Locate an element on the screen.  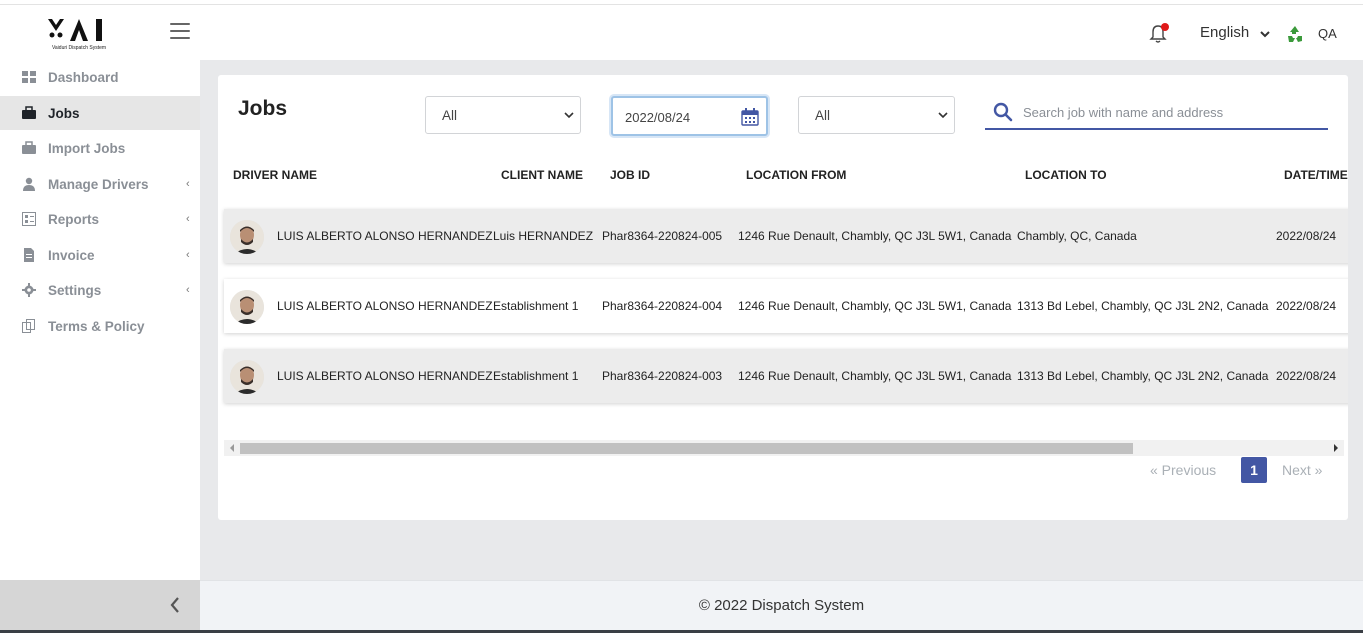
sidebar-item-label: Import Jobs is located at coordinates (87, 148).